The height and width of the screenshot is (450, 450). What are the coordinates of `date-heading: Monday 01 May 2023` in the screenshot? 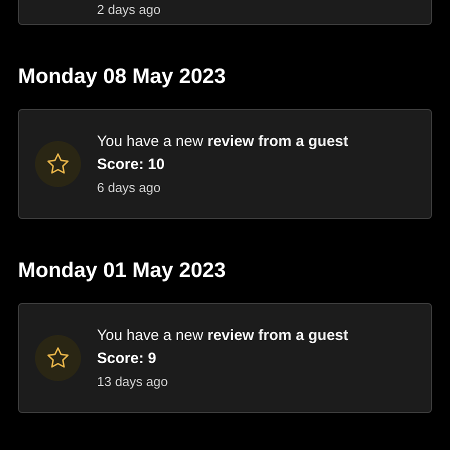 It's located at (122, 271).